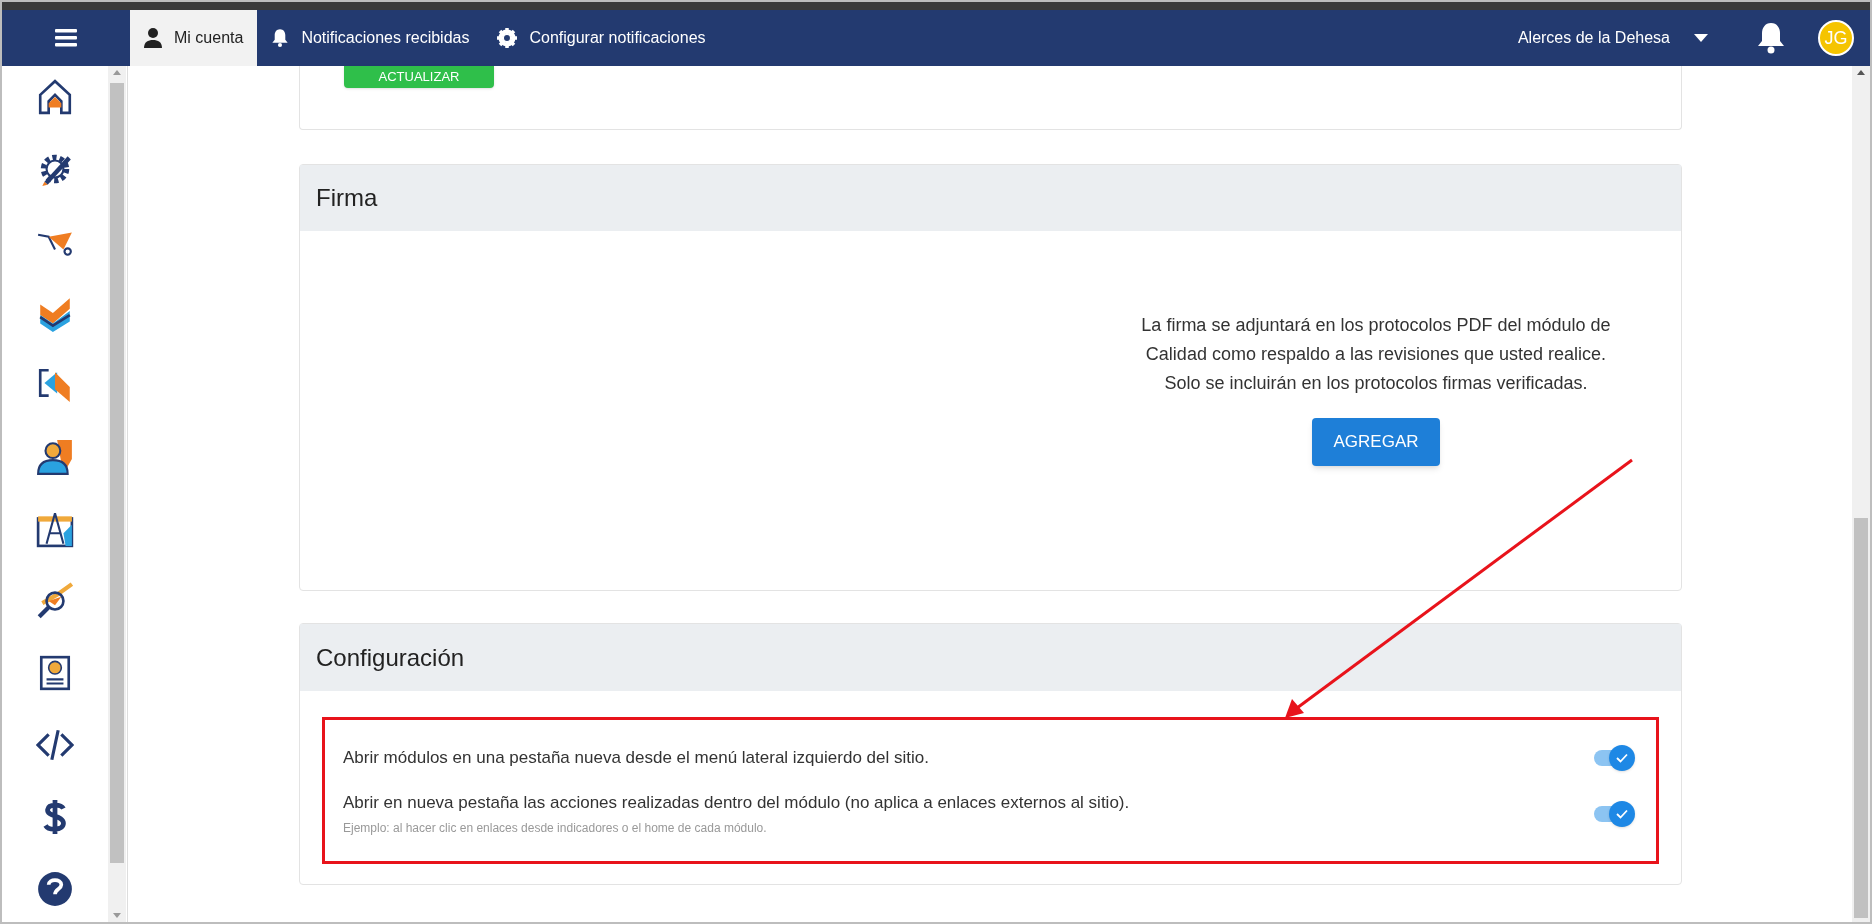 The image size is (1872, 924). Describe the element at coordinates (370, 38) in the screenshot. I see `tab: Notificaciones recibidas` at that location.